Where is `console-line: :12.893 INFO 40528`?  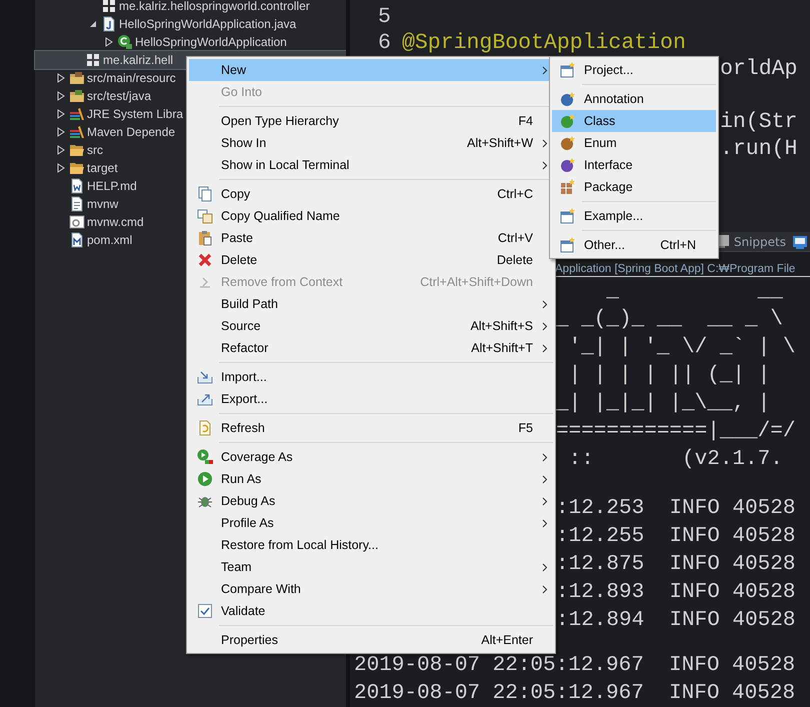 console-line: :12.893 INFO 40528 is located at coordinates (676, 592).